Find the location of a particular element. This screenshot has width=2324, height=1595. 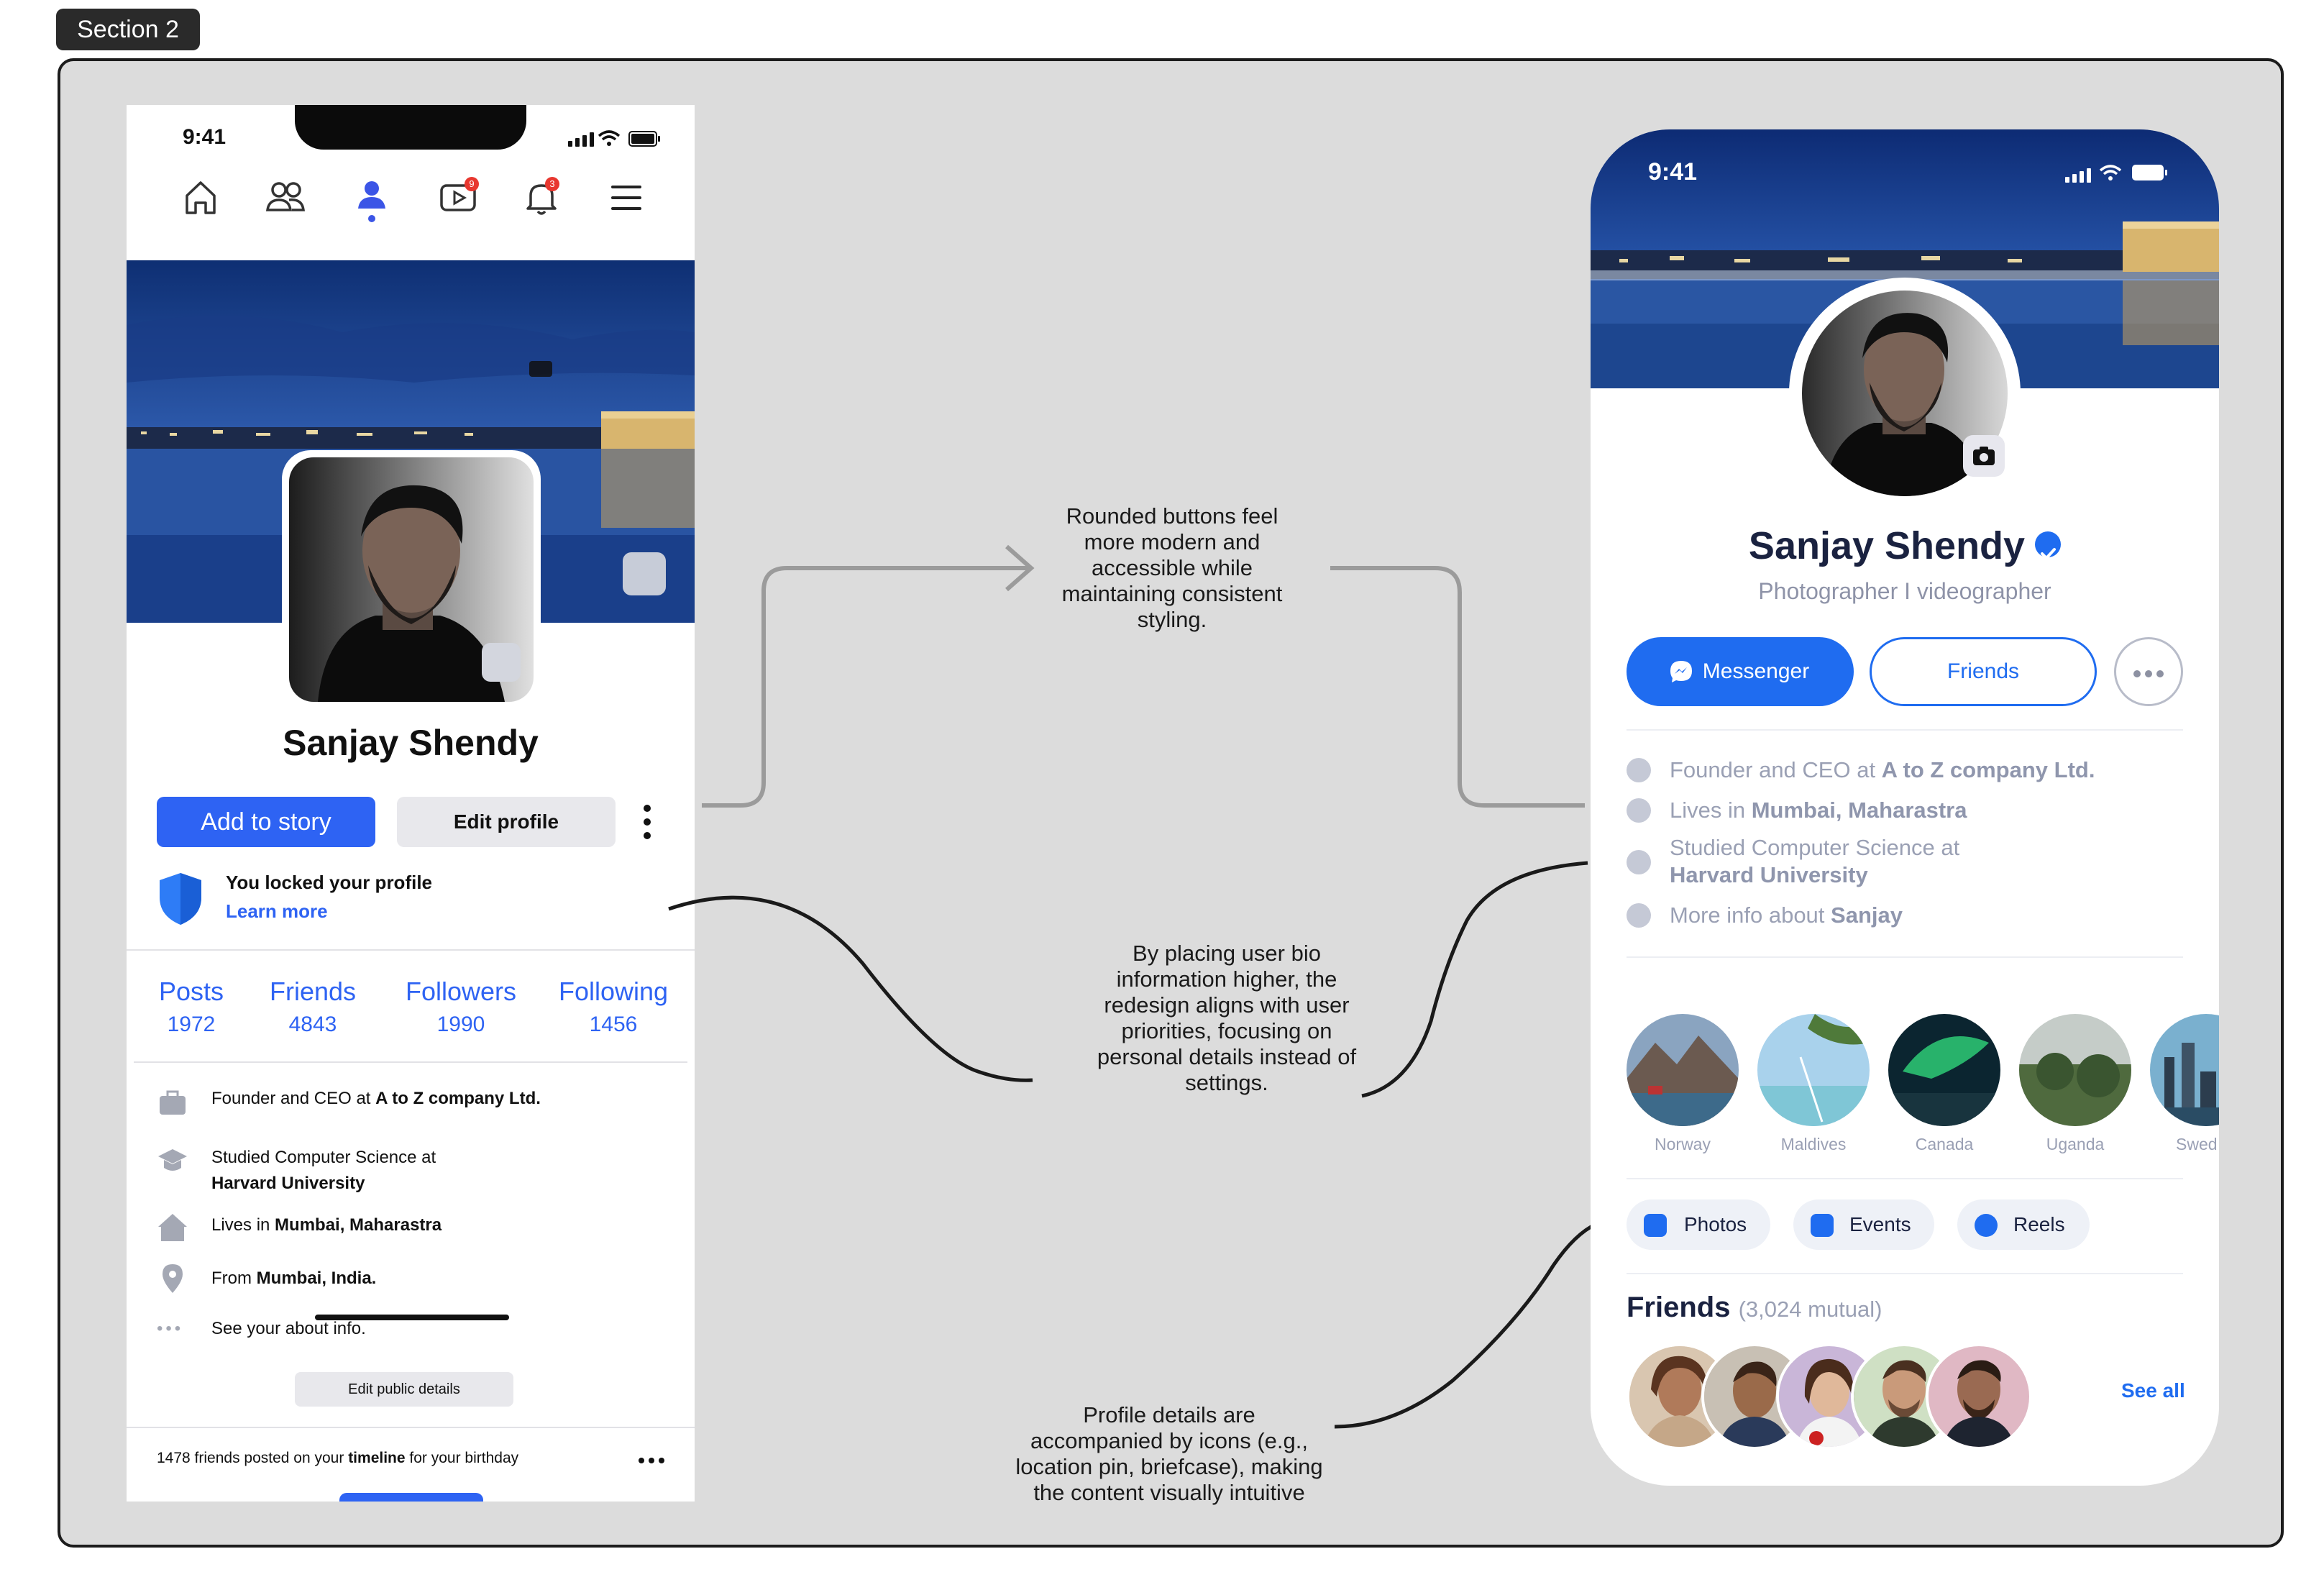

signal-icon is located at coordinates (2078, 175).